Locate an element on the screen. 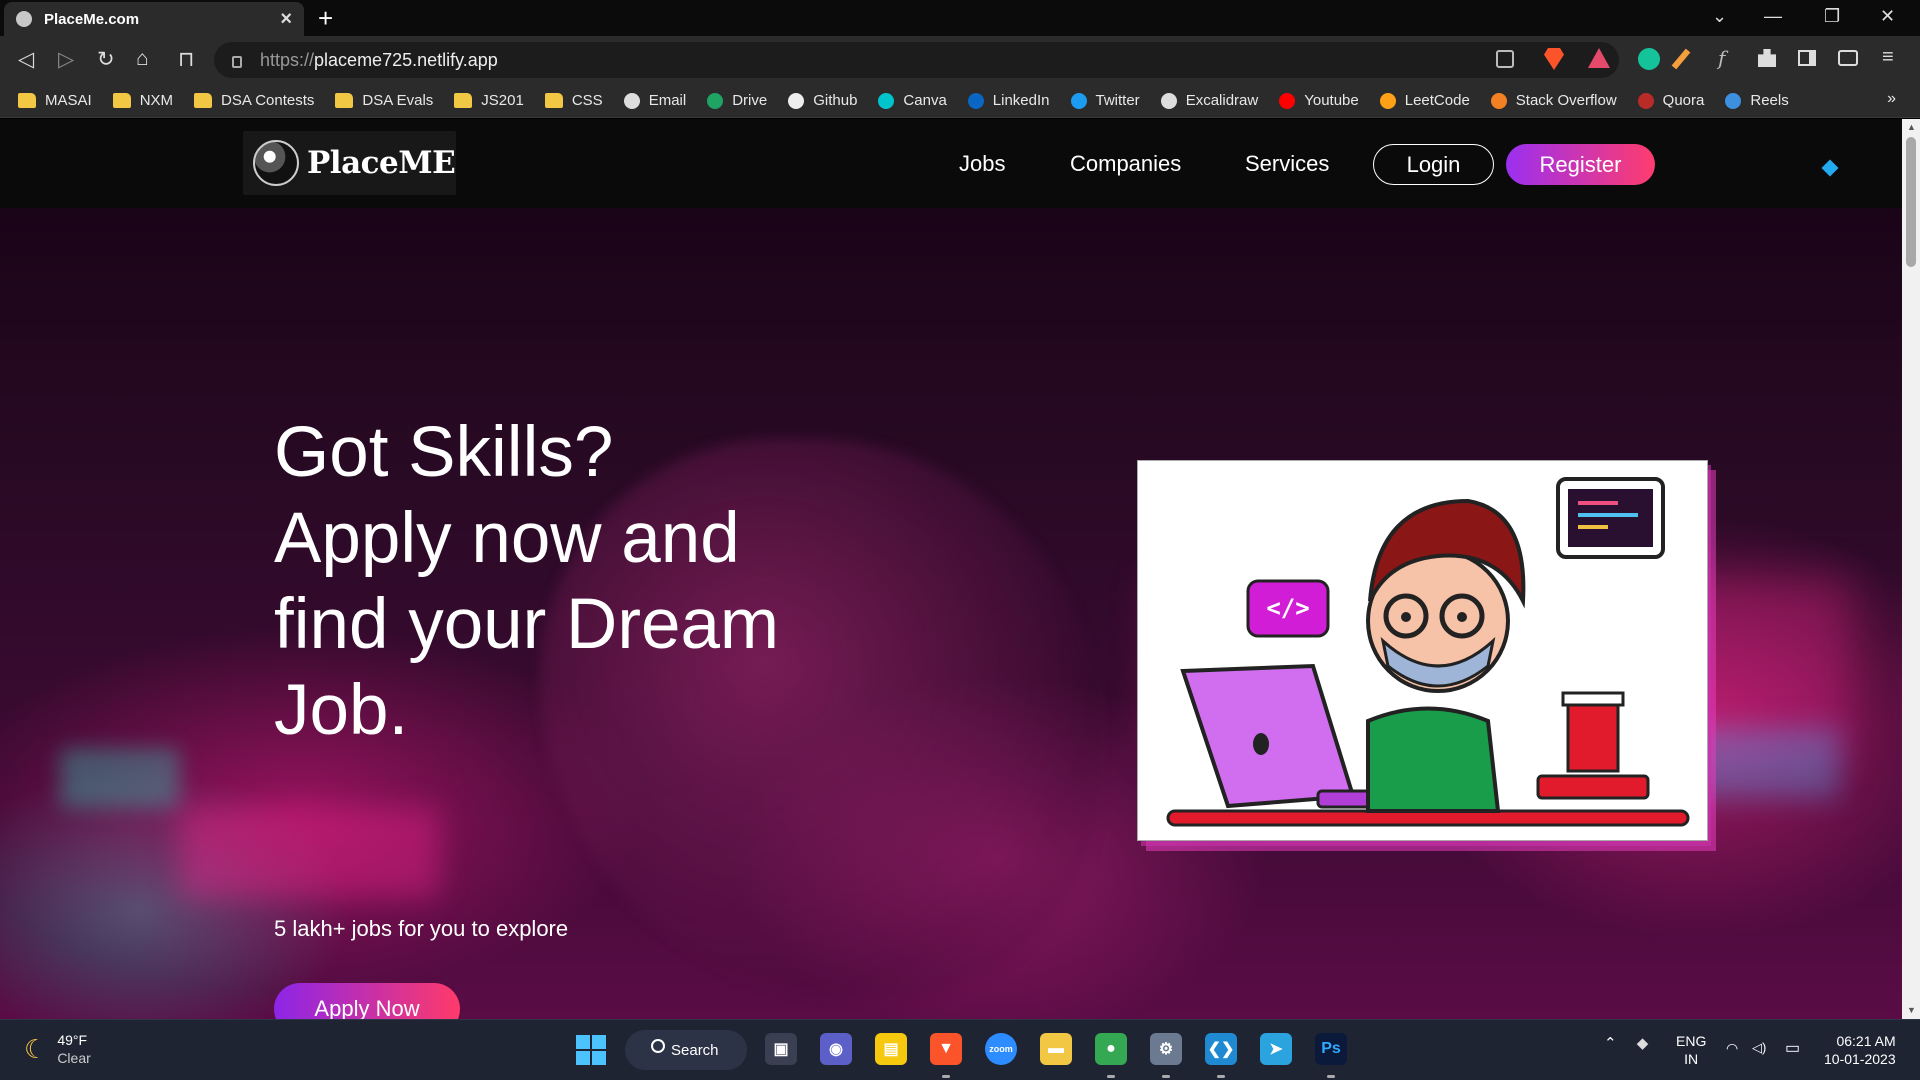 The image size is (1920, 1080). bookmark-label: DSA Contests is located at coordinates (268, 100).